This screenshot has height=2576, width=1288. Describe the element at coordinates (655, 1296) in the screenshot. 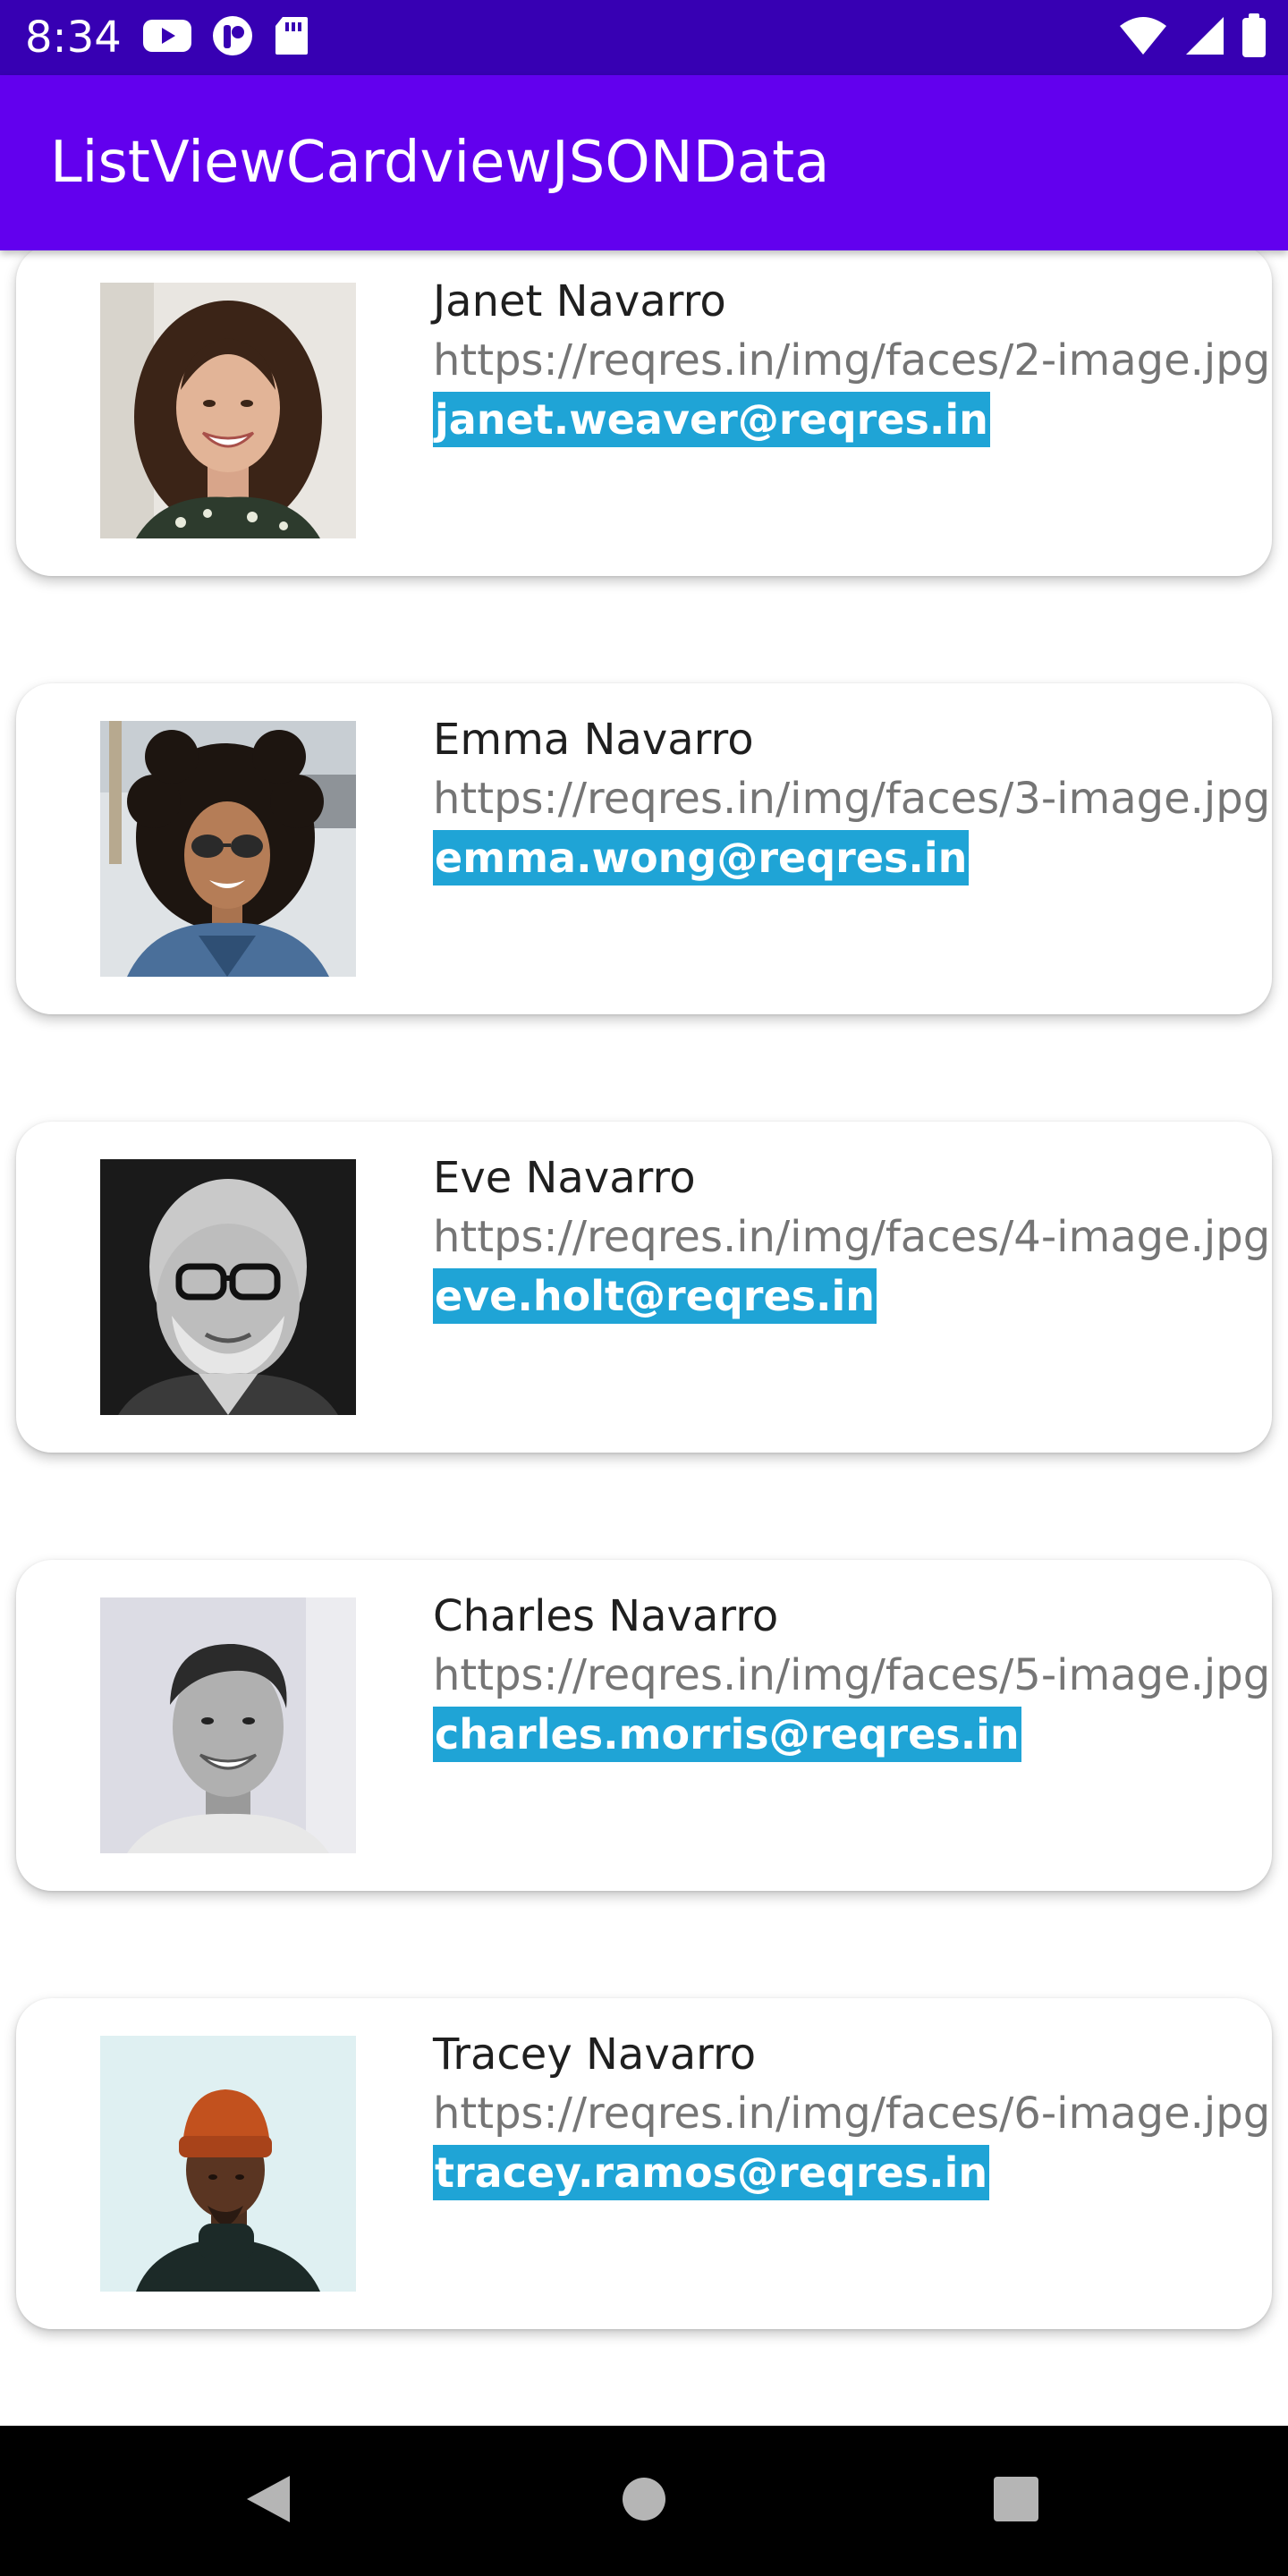

I see `card-email: eve.holt@reqres.in` at that location.